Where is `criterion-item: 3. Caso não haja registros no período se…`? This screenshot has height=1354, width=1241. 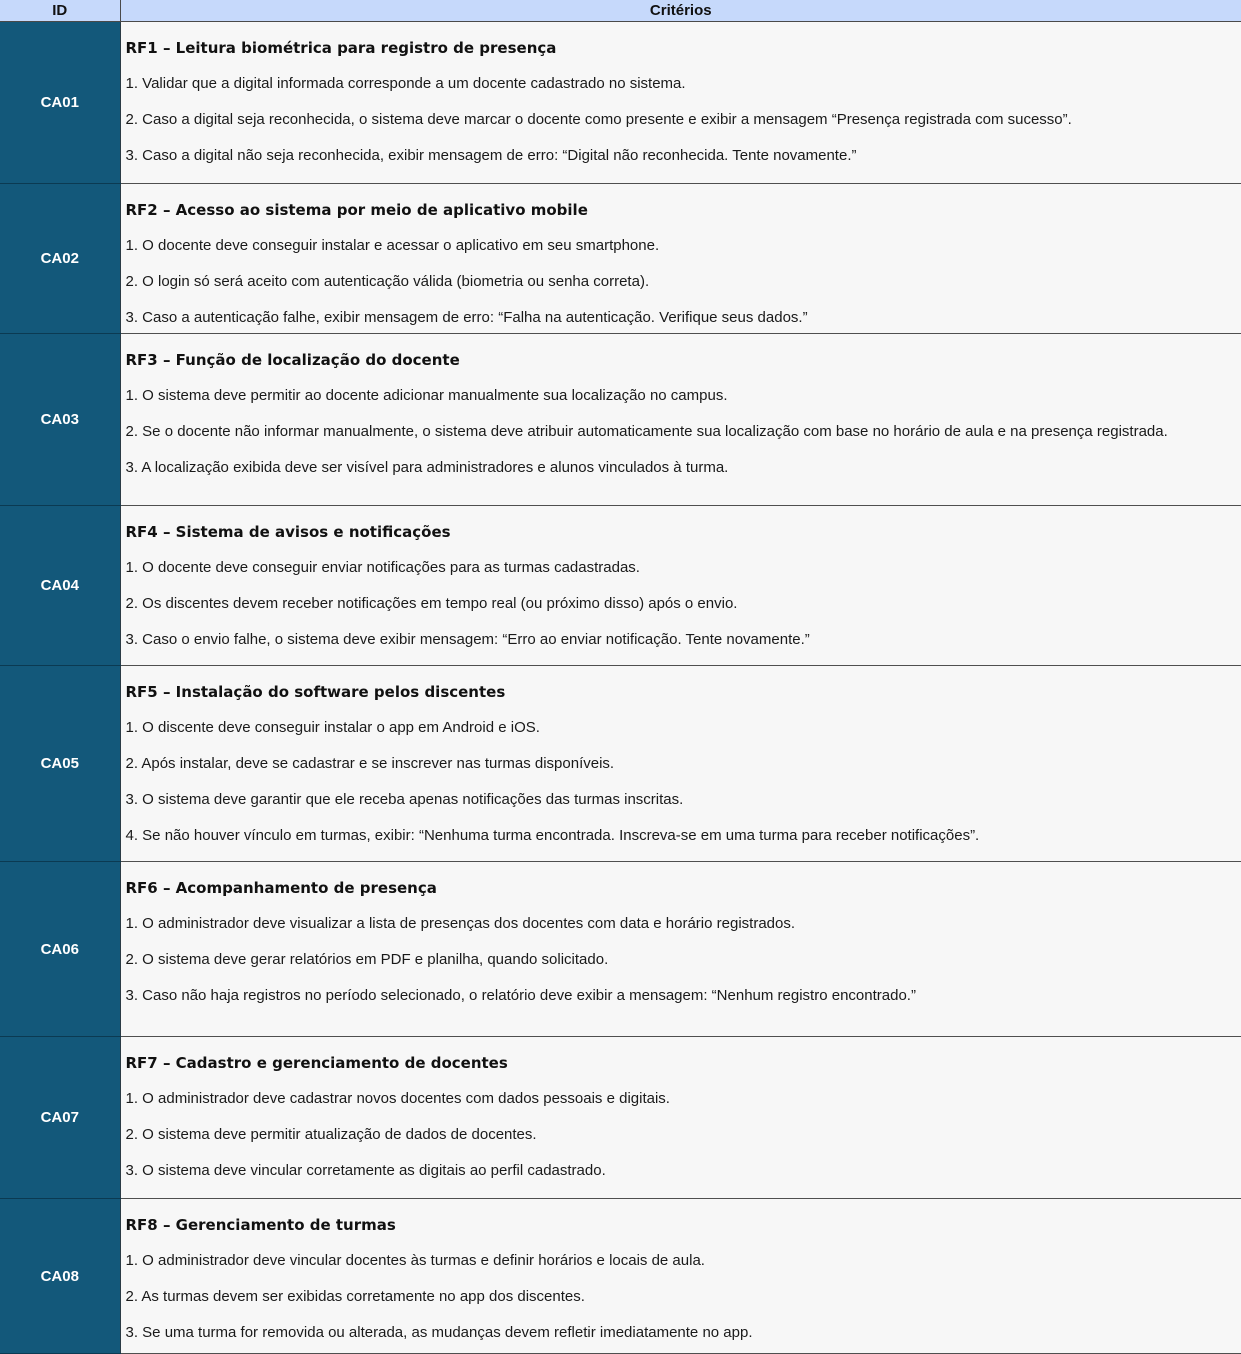 criterion-item: 3. Caso não haja registros no período se… is located at coordinates (683, 996).